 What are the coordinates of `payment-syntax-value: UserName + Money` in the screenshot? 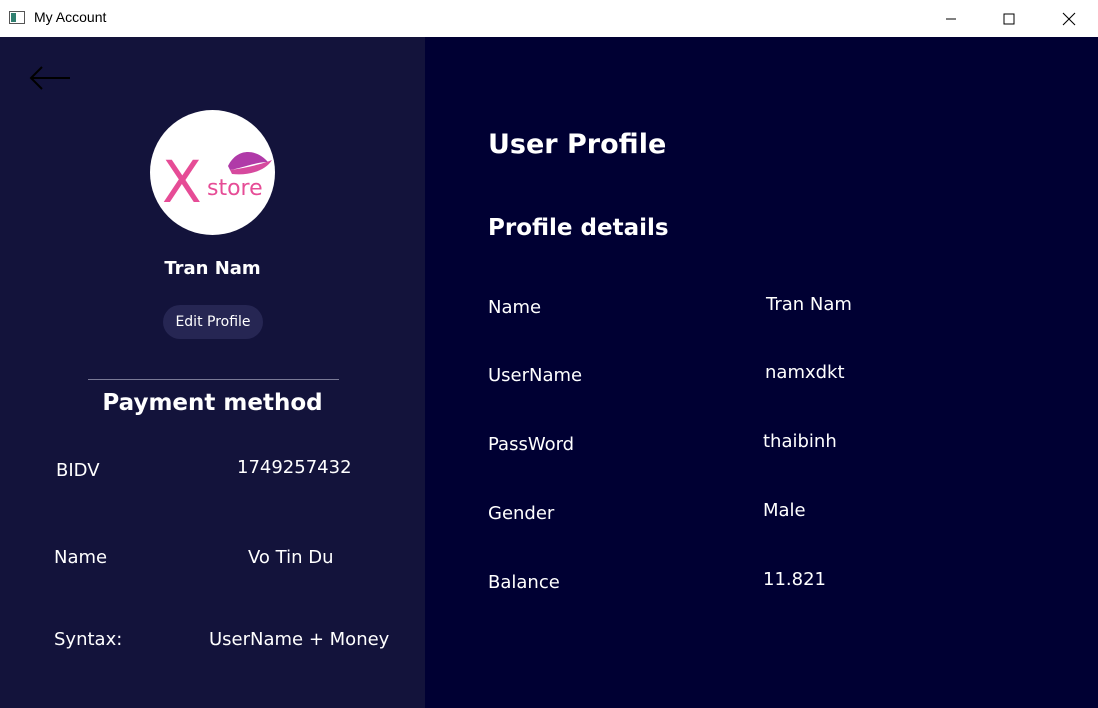 It's located at (299, 639).